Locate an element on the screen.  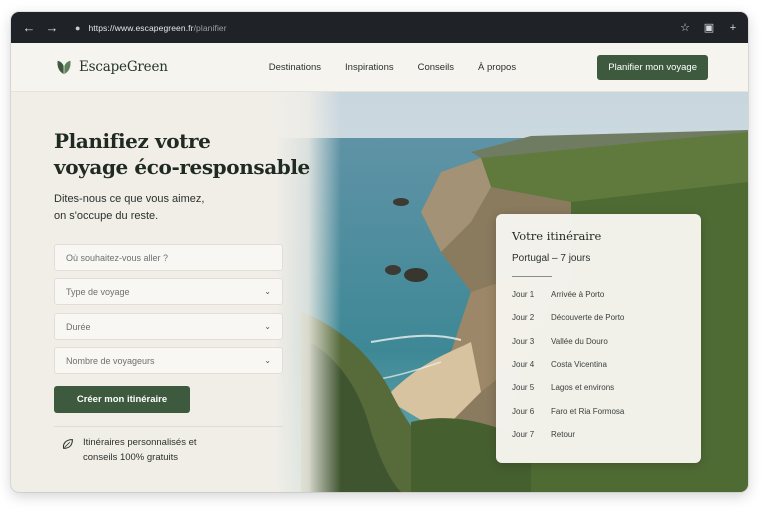
day-number: Jour 1 is located at coordinates (523, 295).